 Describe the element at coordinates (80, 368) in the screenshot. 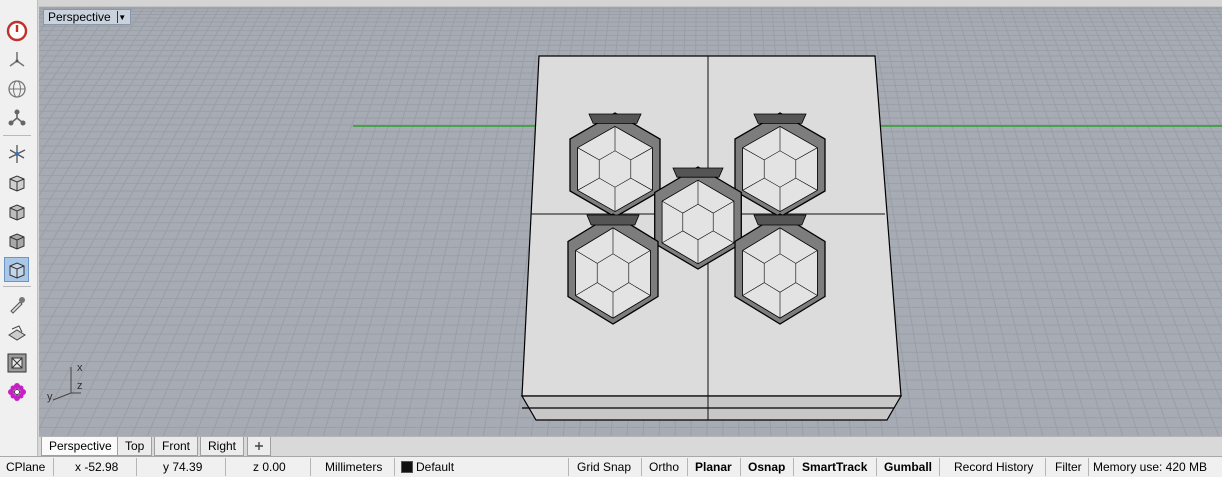

I see `axis-label-x: x` at that location.